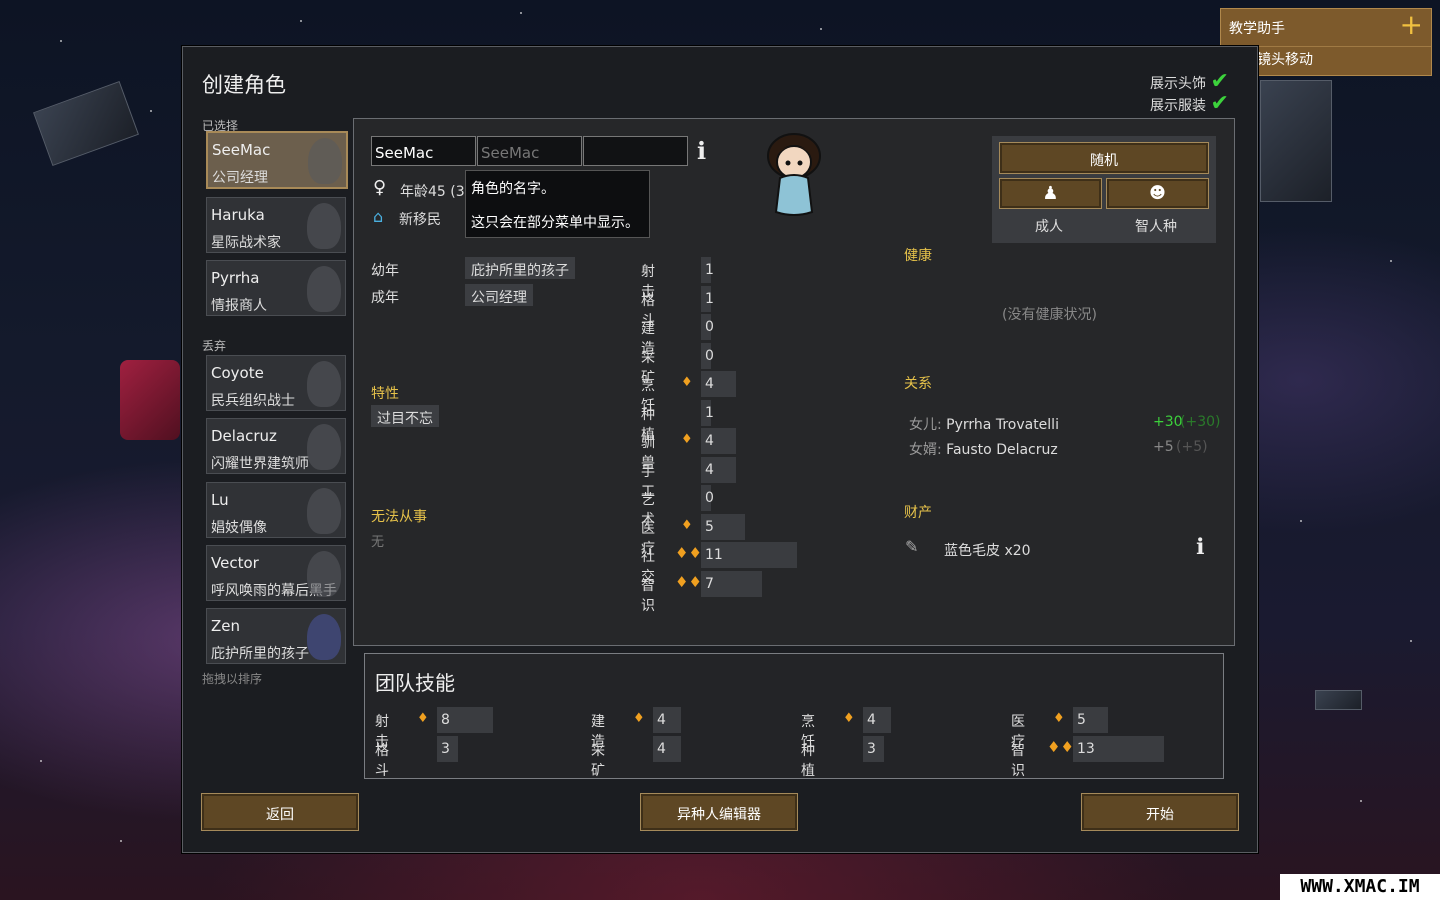  What do you see at coordinates (1200, 422) in the screenshot?
I see `relation-opinion-paren: (+30)` at bounding box center [1200, 422].